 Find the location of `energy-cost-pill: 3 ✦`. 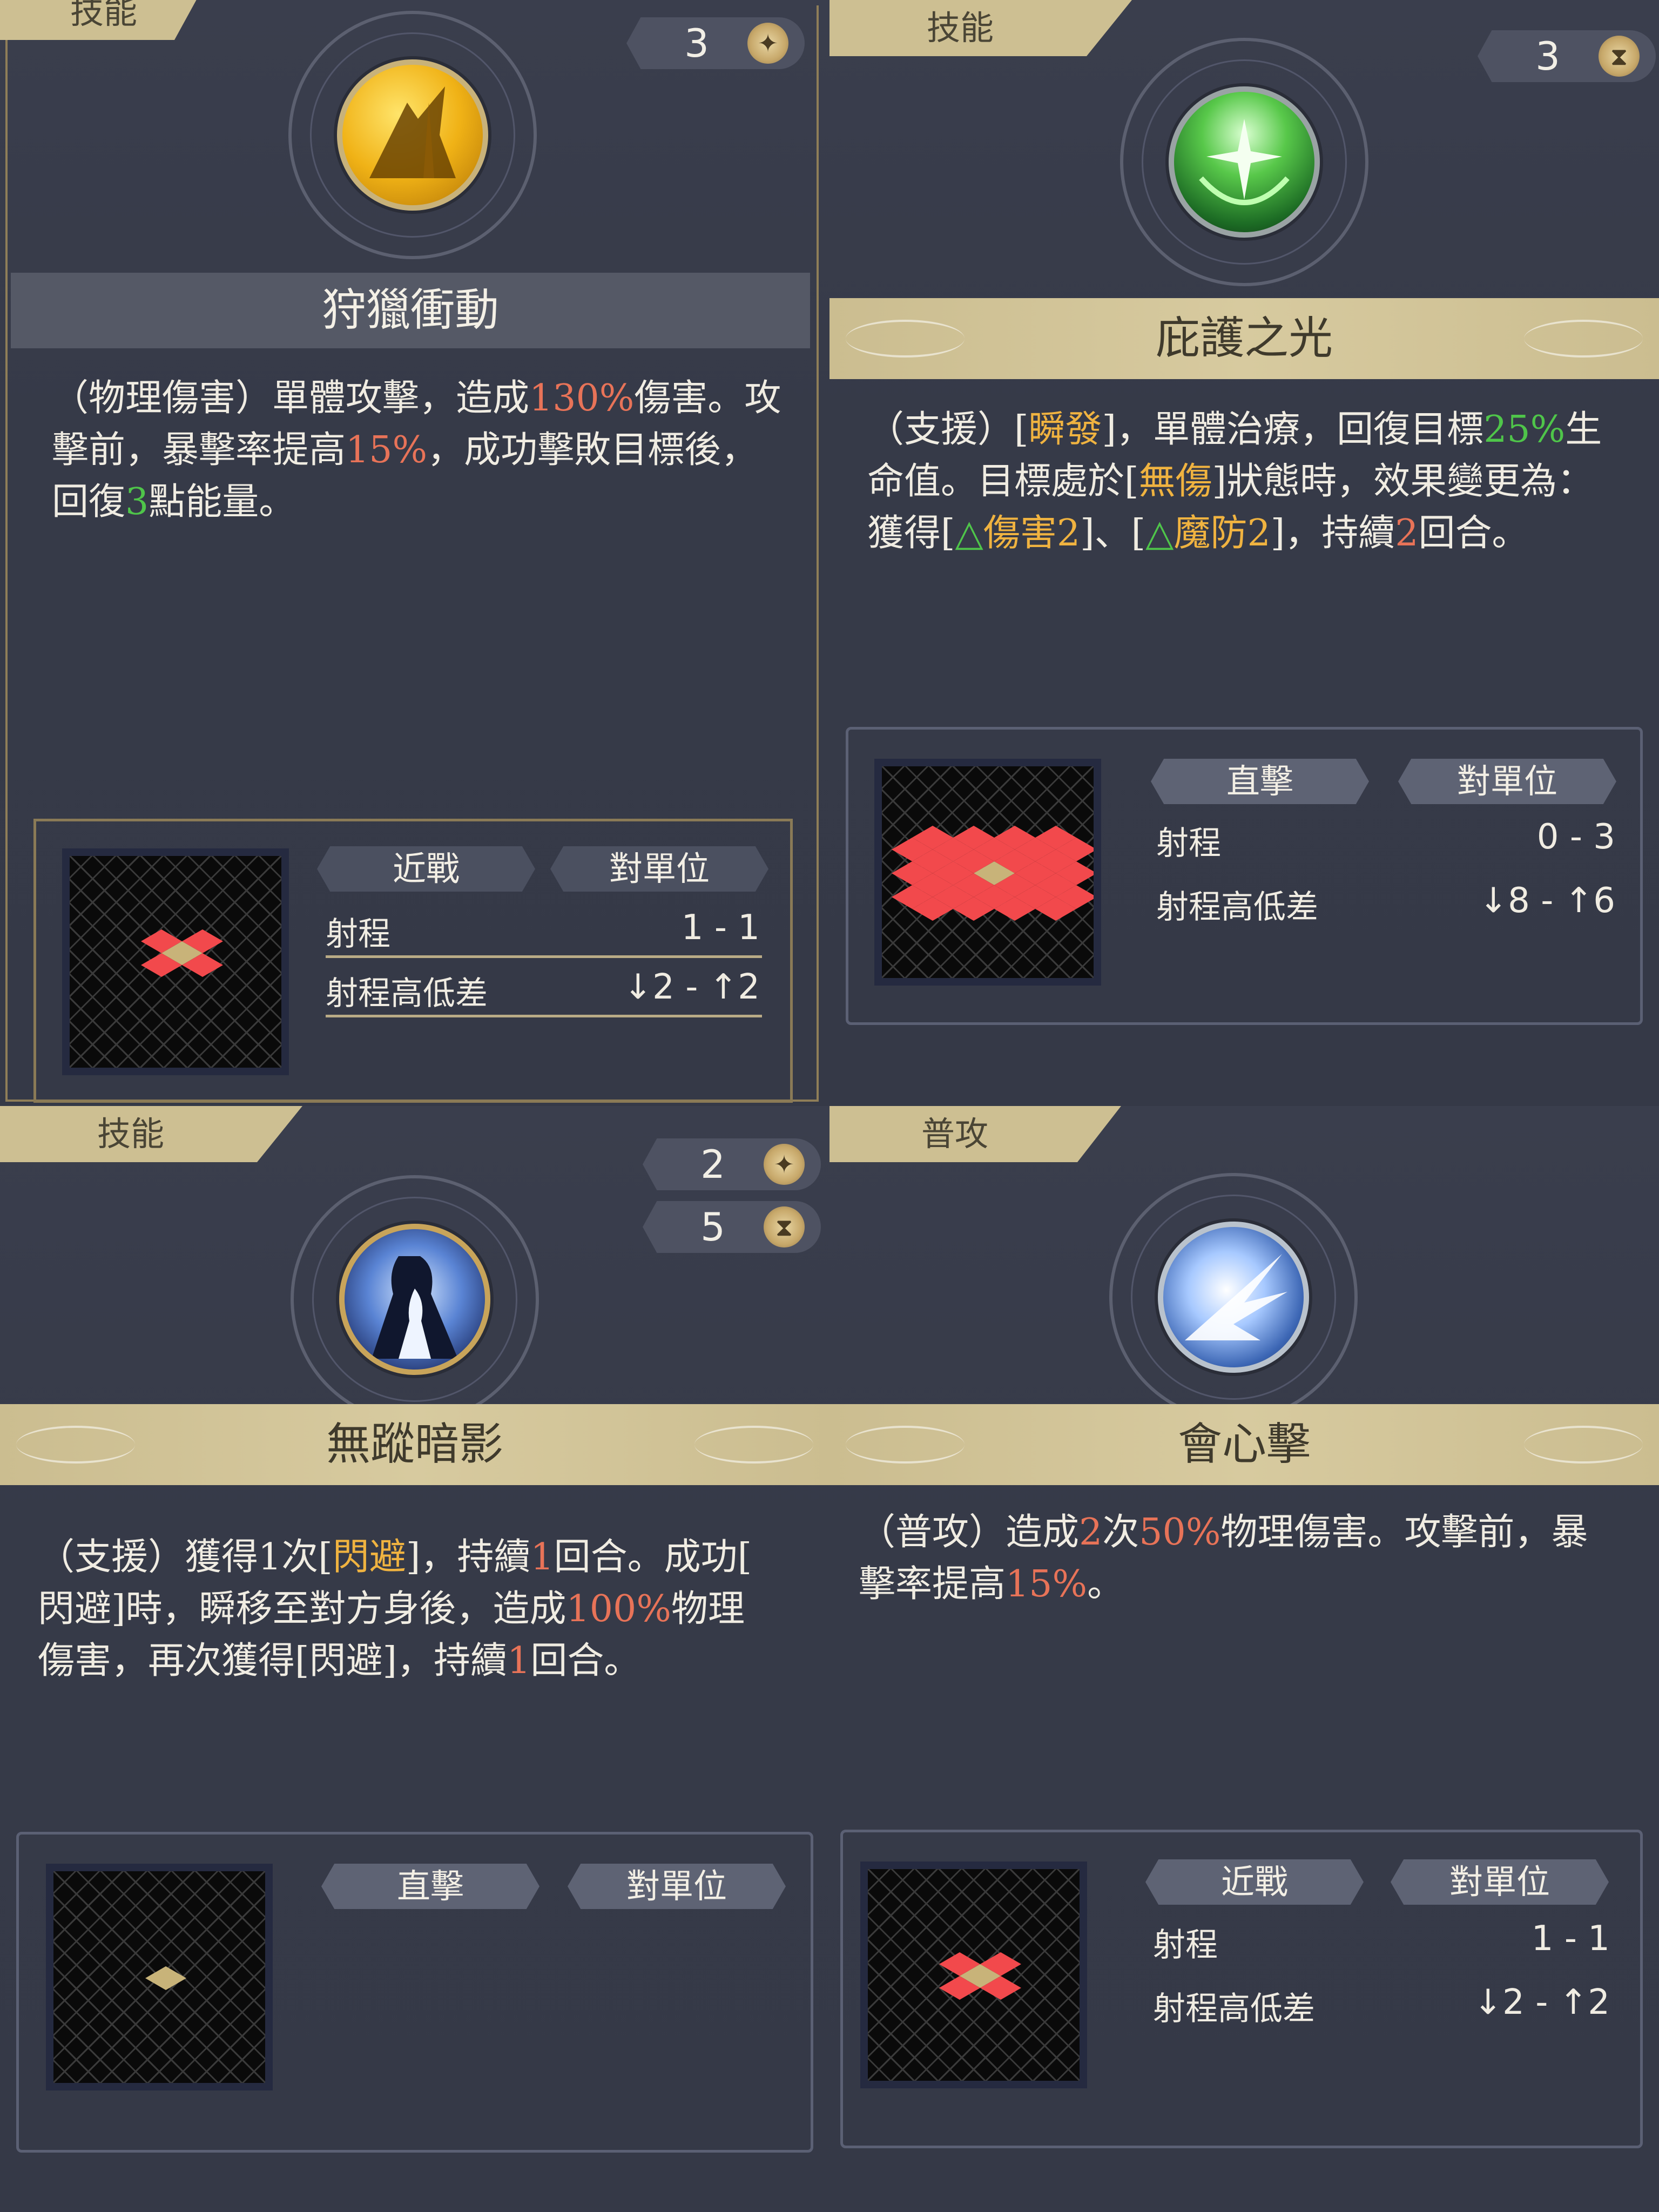

energy-cost-pill: 3 ✦ is located at coordinates (715, 43).